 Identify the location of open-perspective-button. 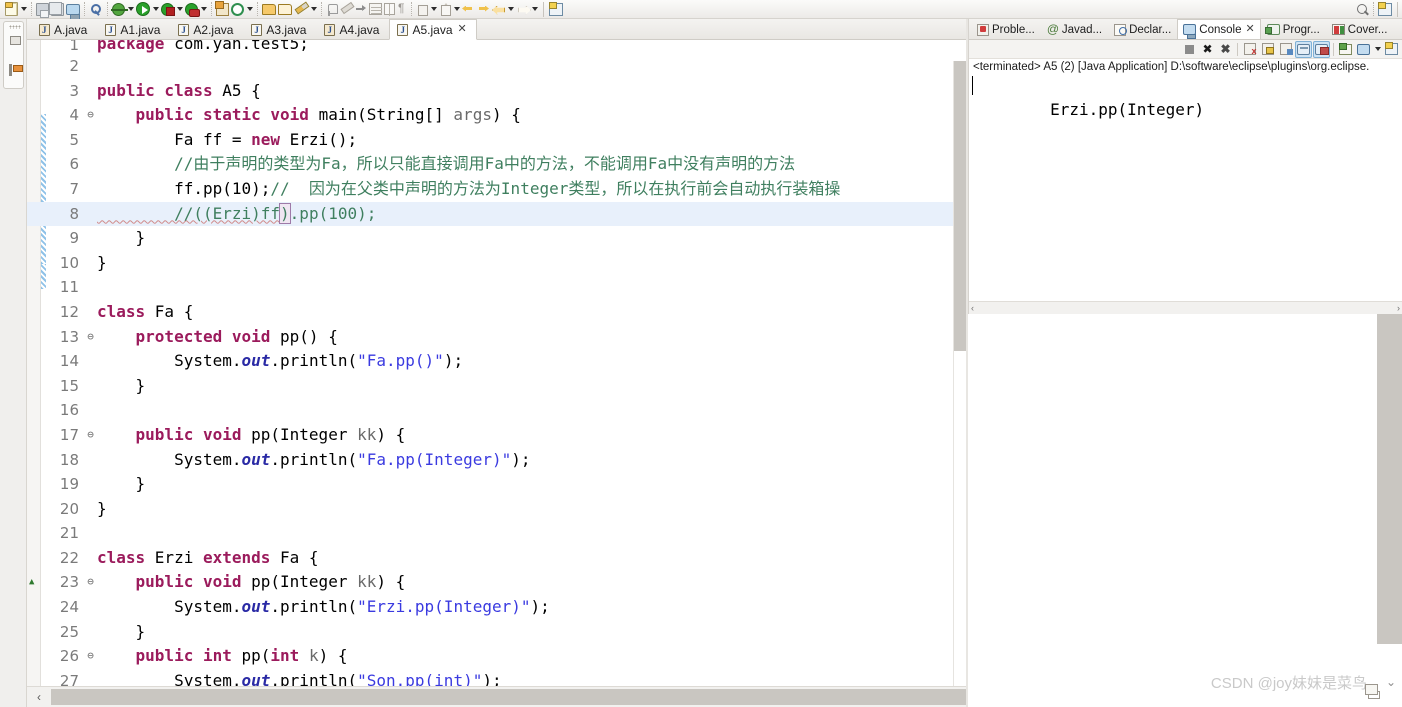
(556, 9).